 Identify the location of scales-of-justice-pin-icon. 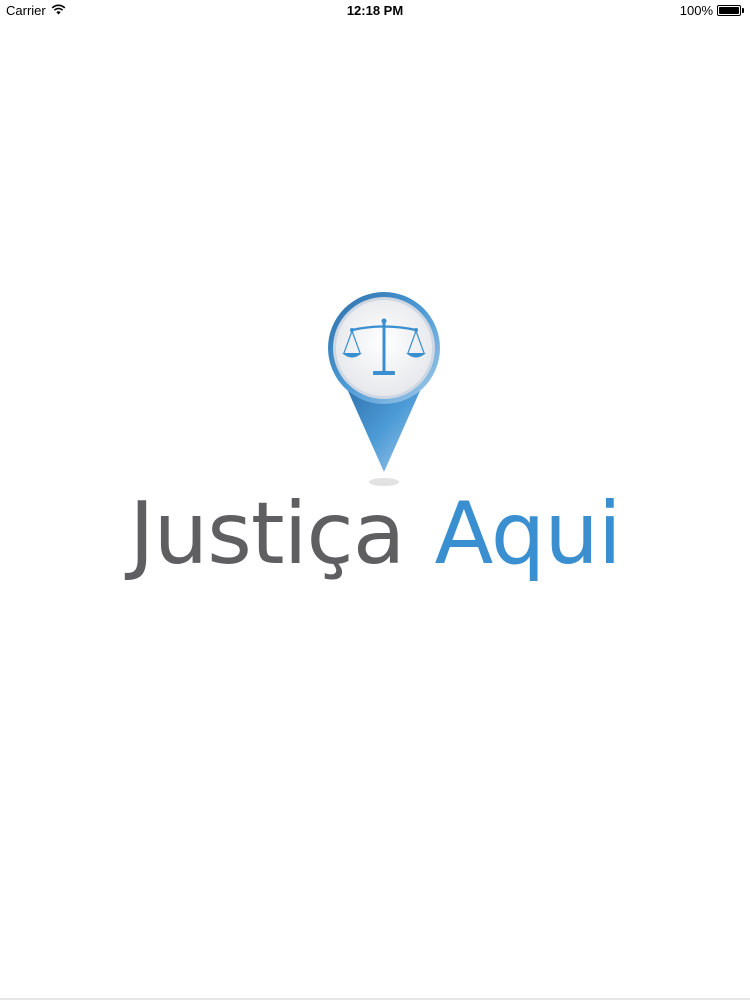
(384, 389).